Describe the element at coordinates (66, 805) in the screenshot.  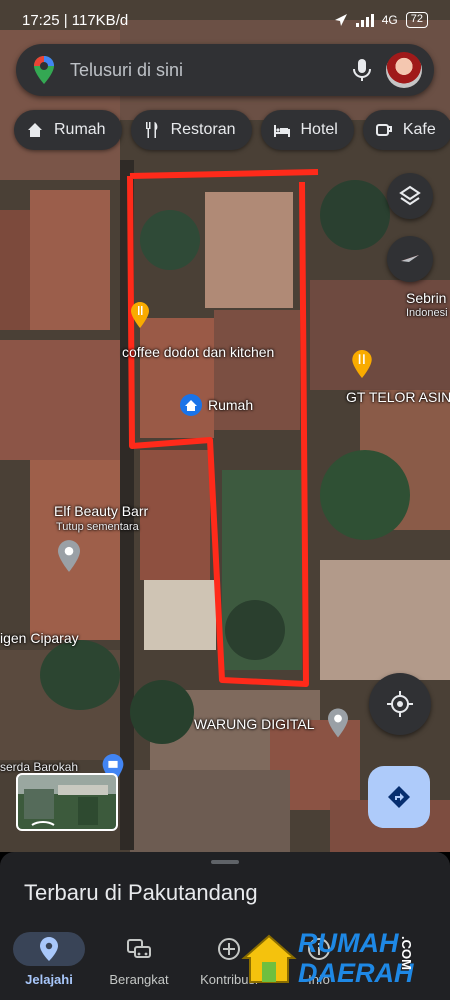
I see `street-view-icon` at that location.